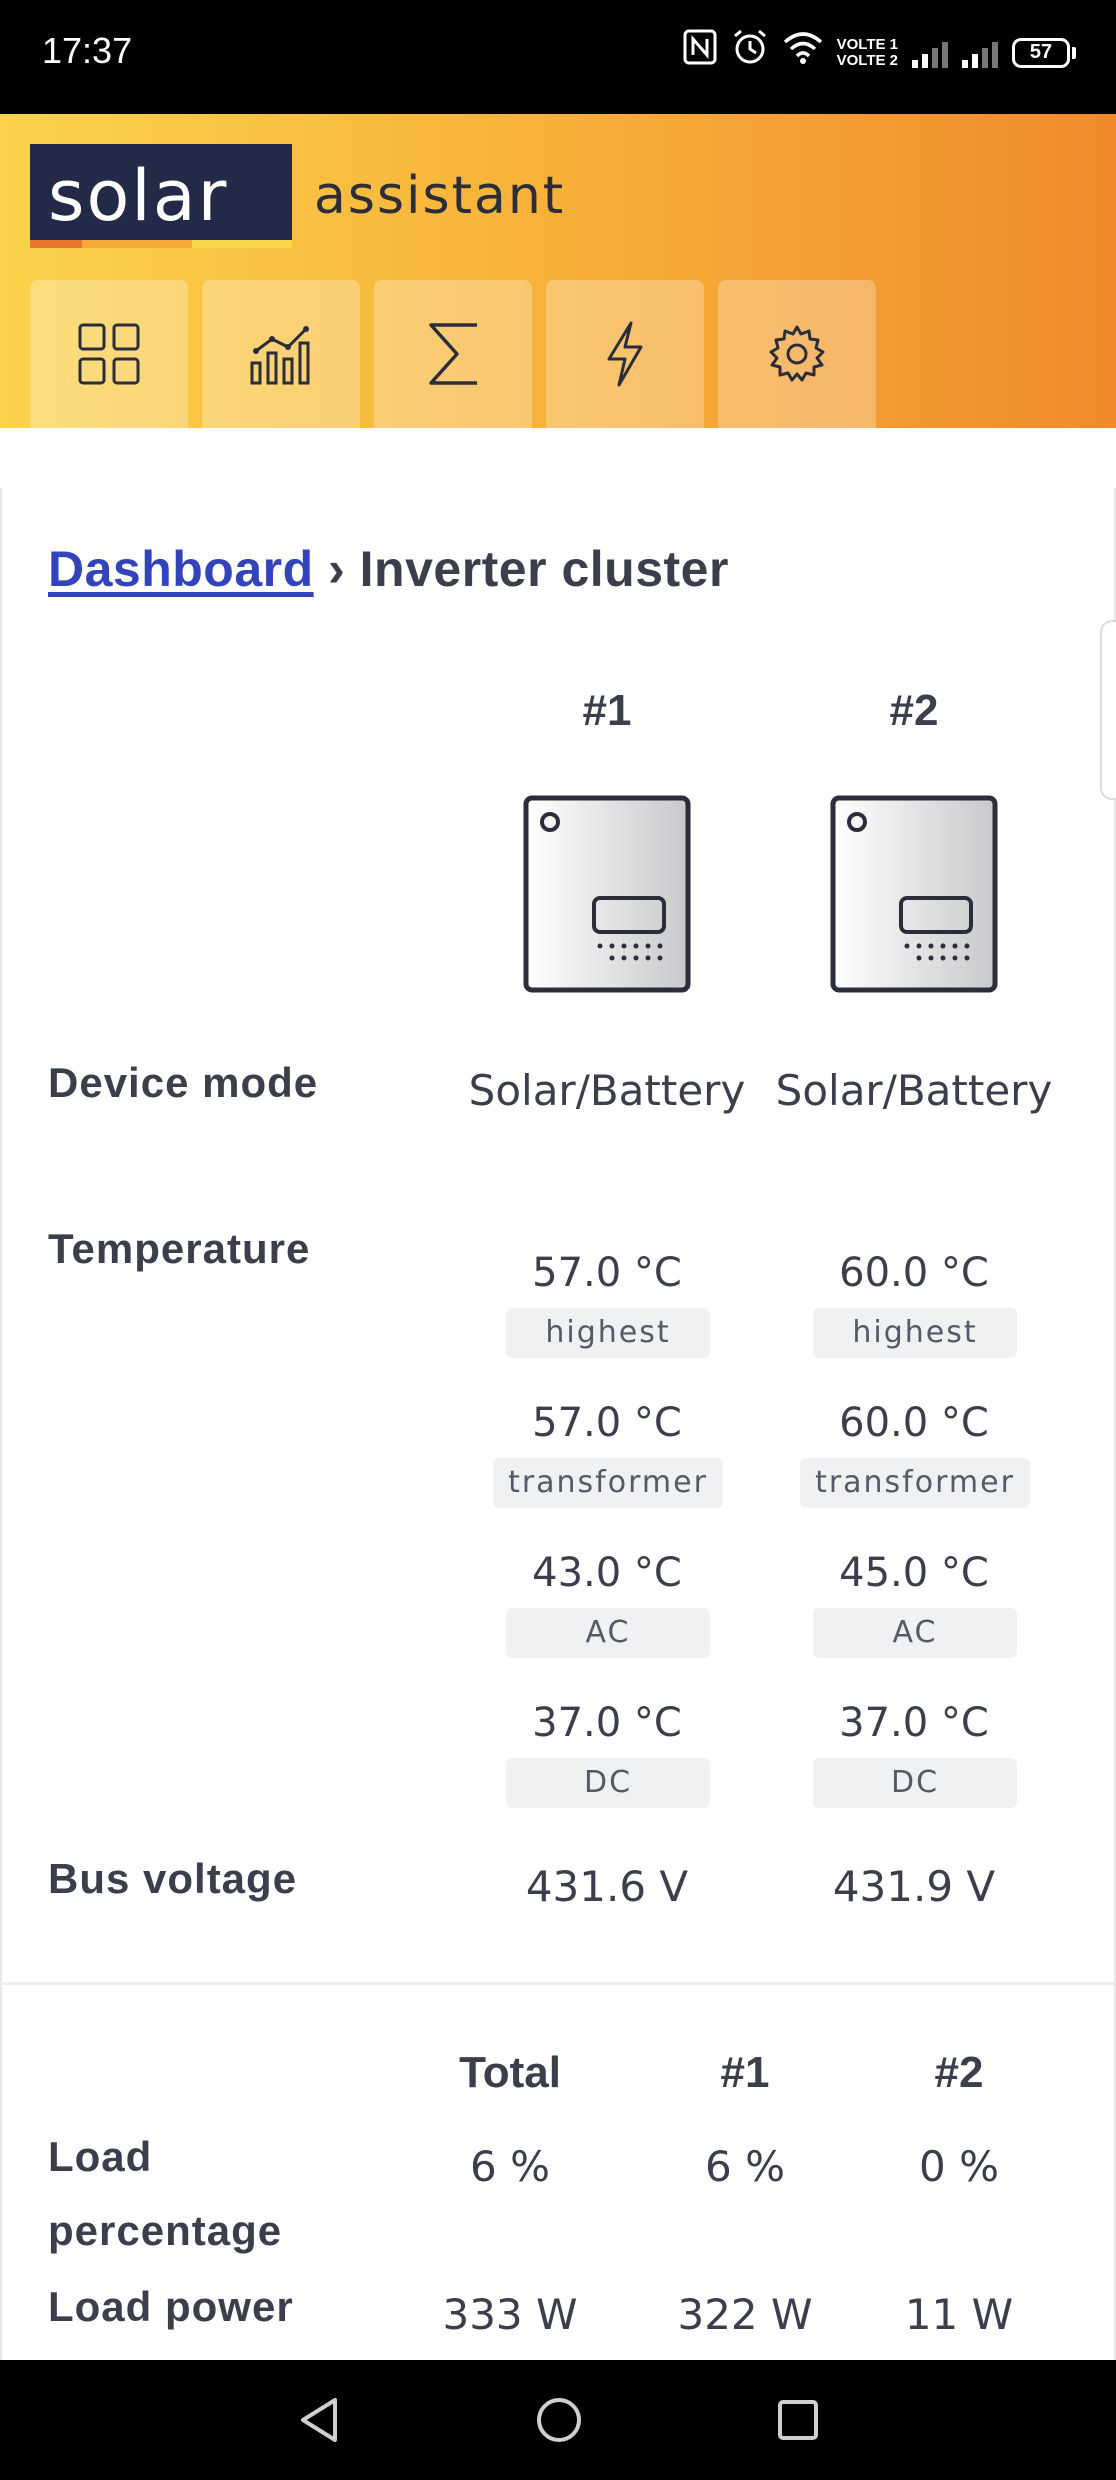  I want to click on load-header-total: Total, so click(510, 2072).